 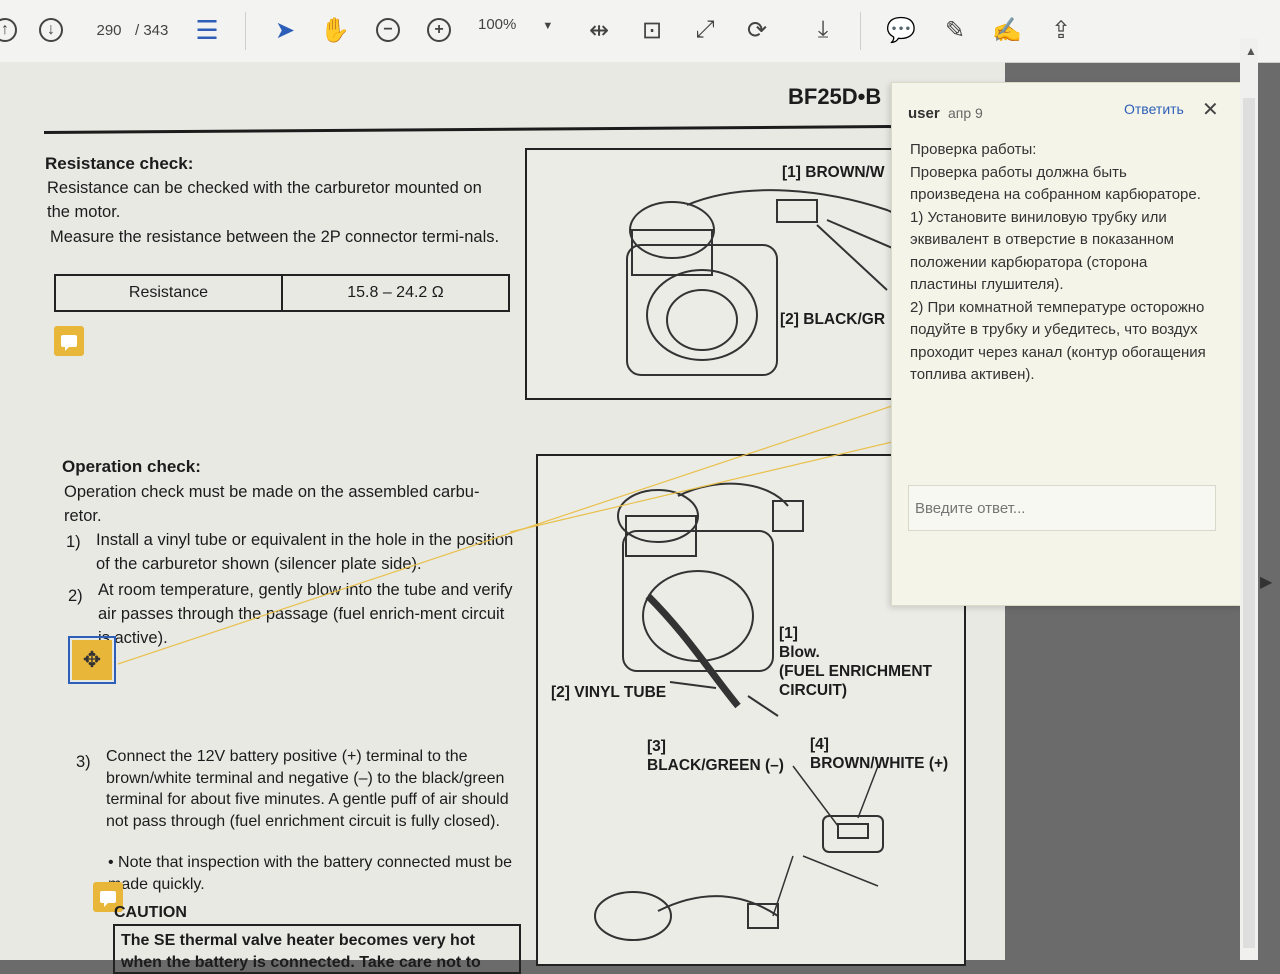 I want to click on comment-date: апр 9, so click(x=965, y=113).